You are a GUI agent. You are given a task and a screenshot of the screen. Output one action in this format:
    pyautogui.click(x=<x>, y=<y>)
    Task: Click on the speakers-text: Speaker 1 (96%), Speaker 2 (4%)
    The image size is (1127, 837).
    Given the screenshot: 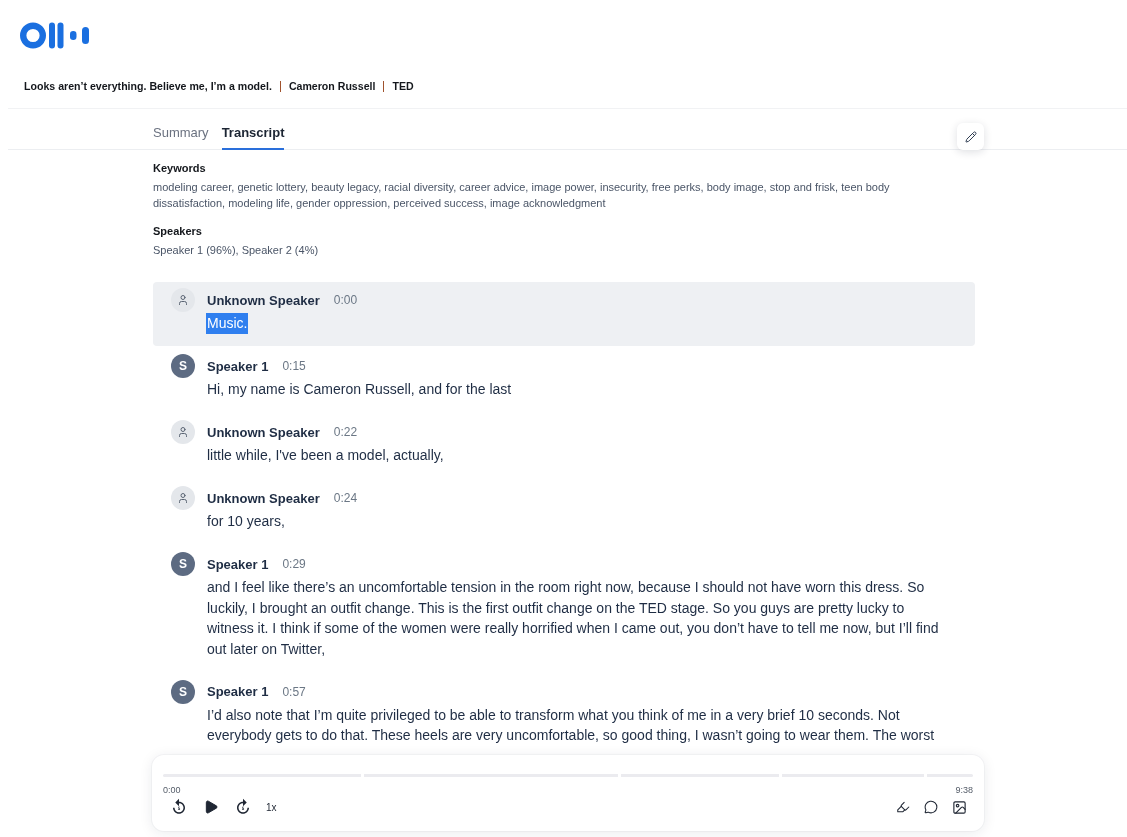 What is the action you would take?
    pyautogui.click(x=236, y=250)
    